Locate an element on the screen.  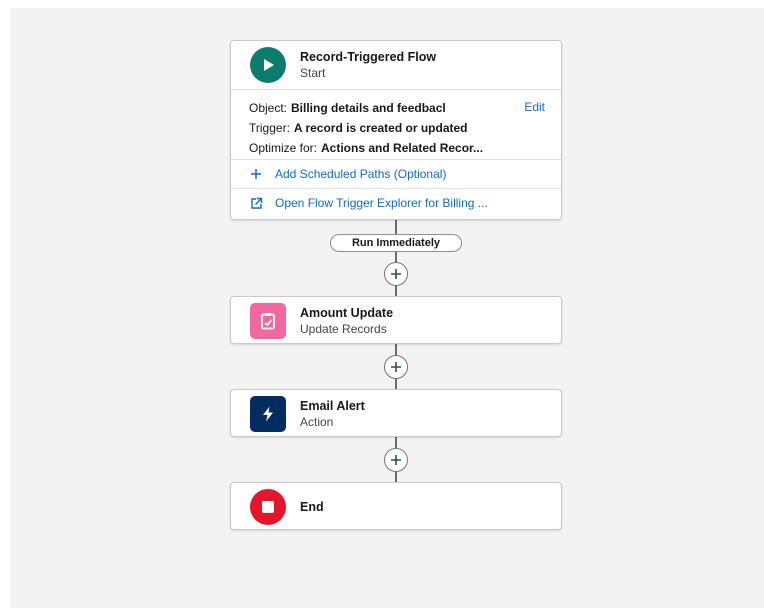
external-link-icon is located at coordinates (256, 203).